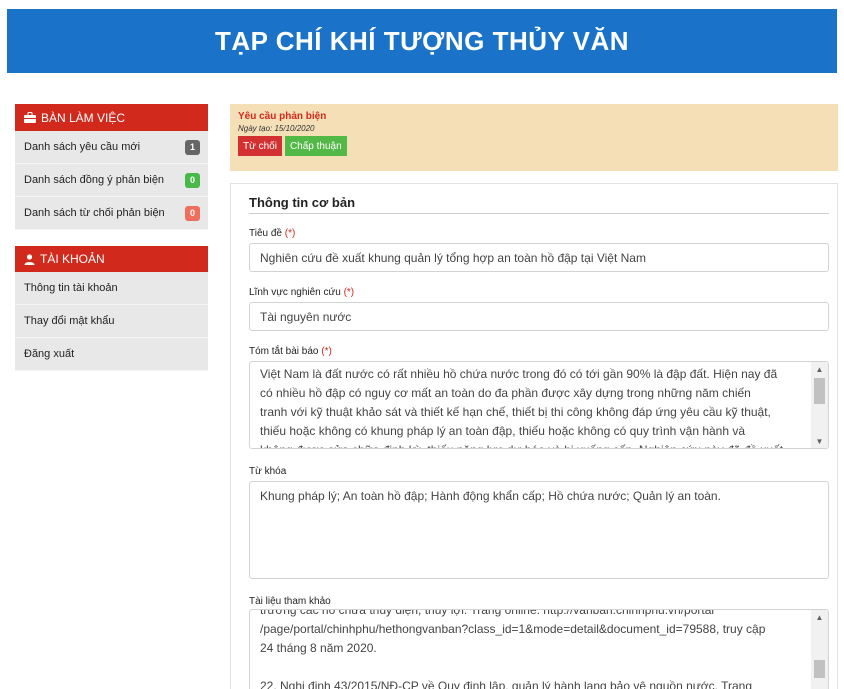 This screenshot has height=689, width=844. I want to click on sidebar-item-logout: Đăng xuất, so click(111, 354).